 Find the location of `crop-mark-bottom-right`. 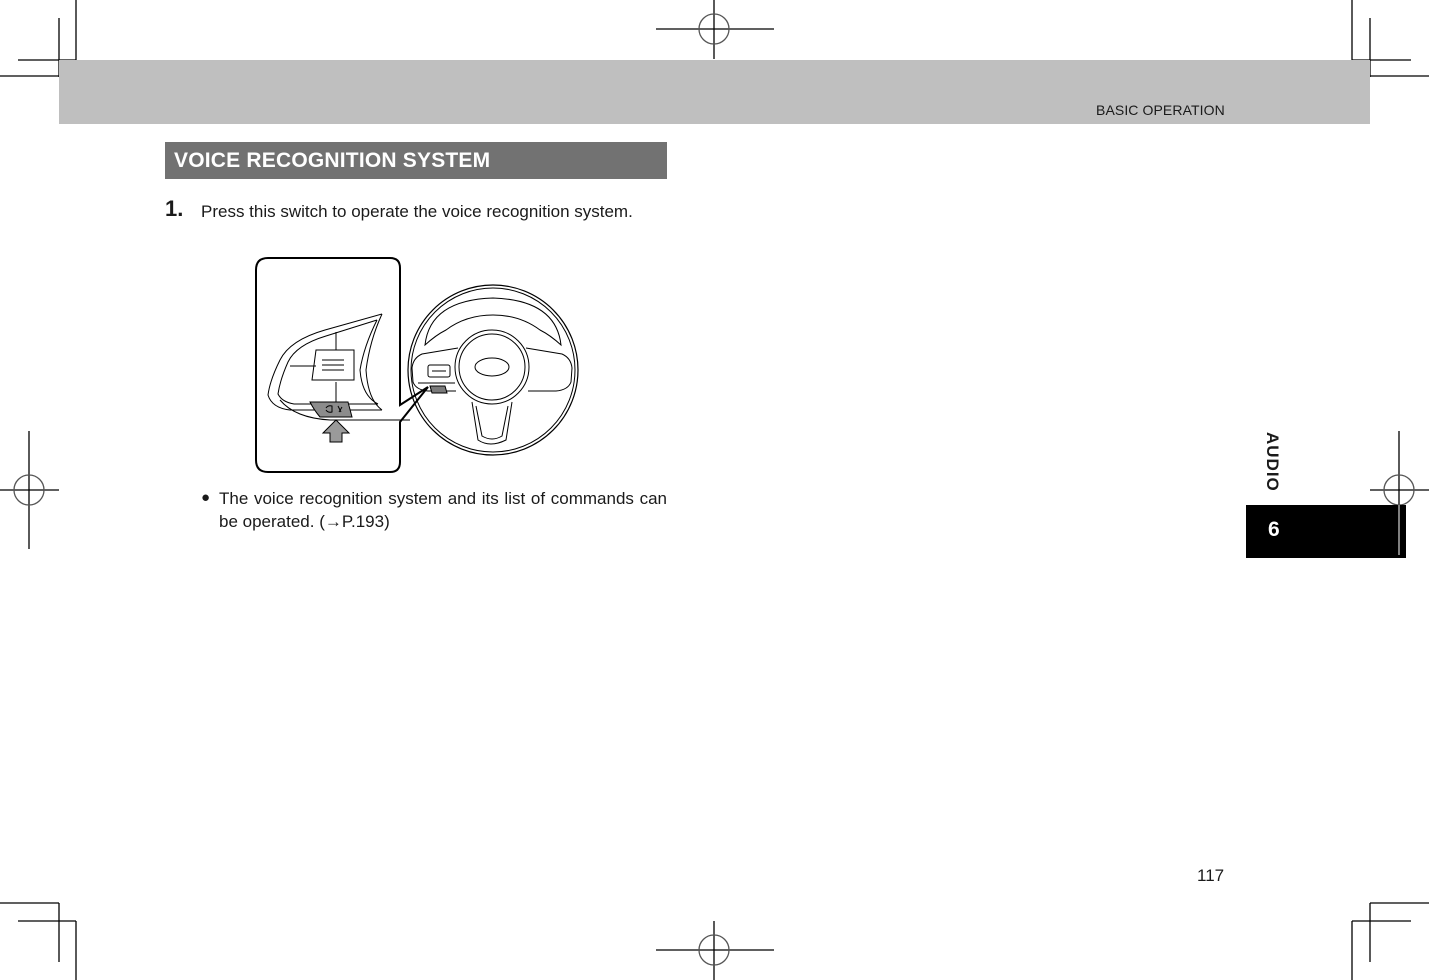

crop-mark-bottom-right is located at coordinates (1390, 941).